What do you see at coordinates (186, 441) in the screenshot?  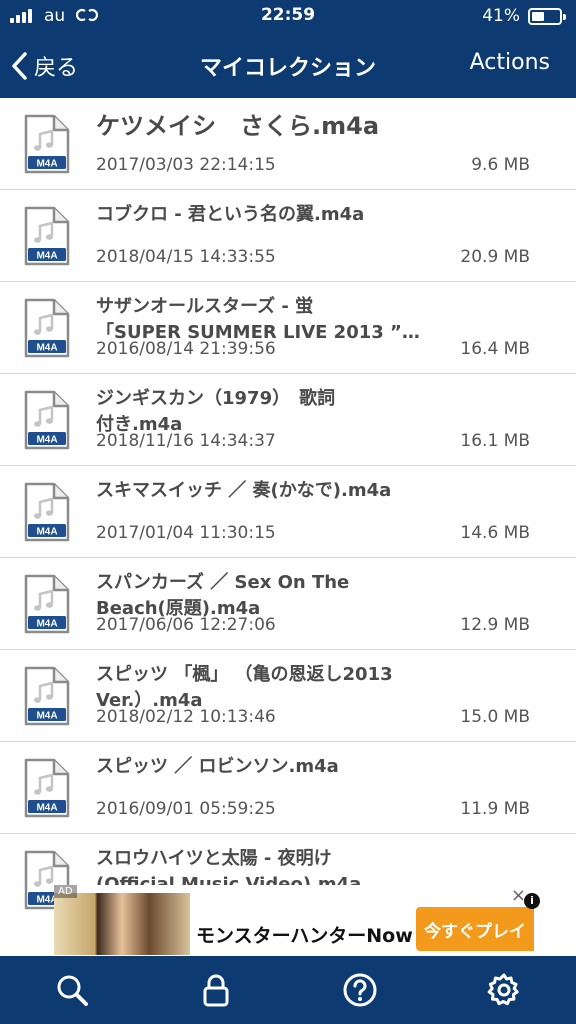 I see `file-date: 2018/11/16 14:34:37` at bounding box center [186, 441].